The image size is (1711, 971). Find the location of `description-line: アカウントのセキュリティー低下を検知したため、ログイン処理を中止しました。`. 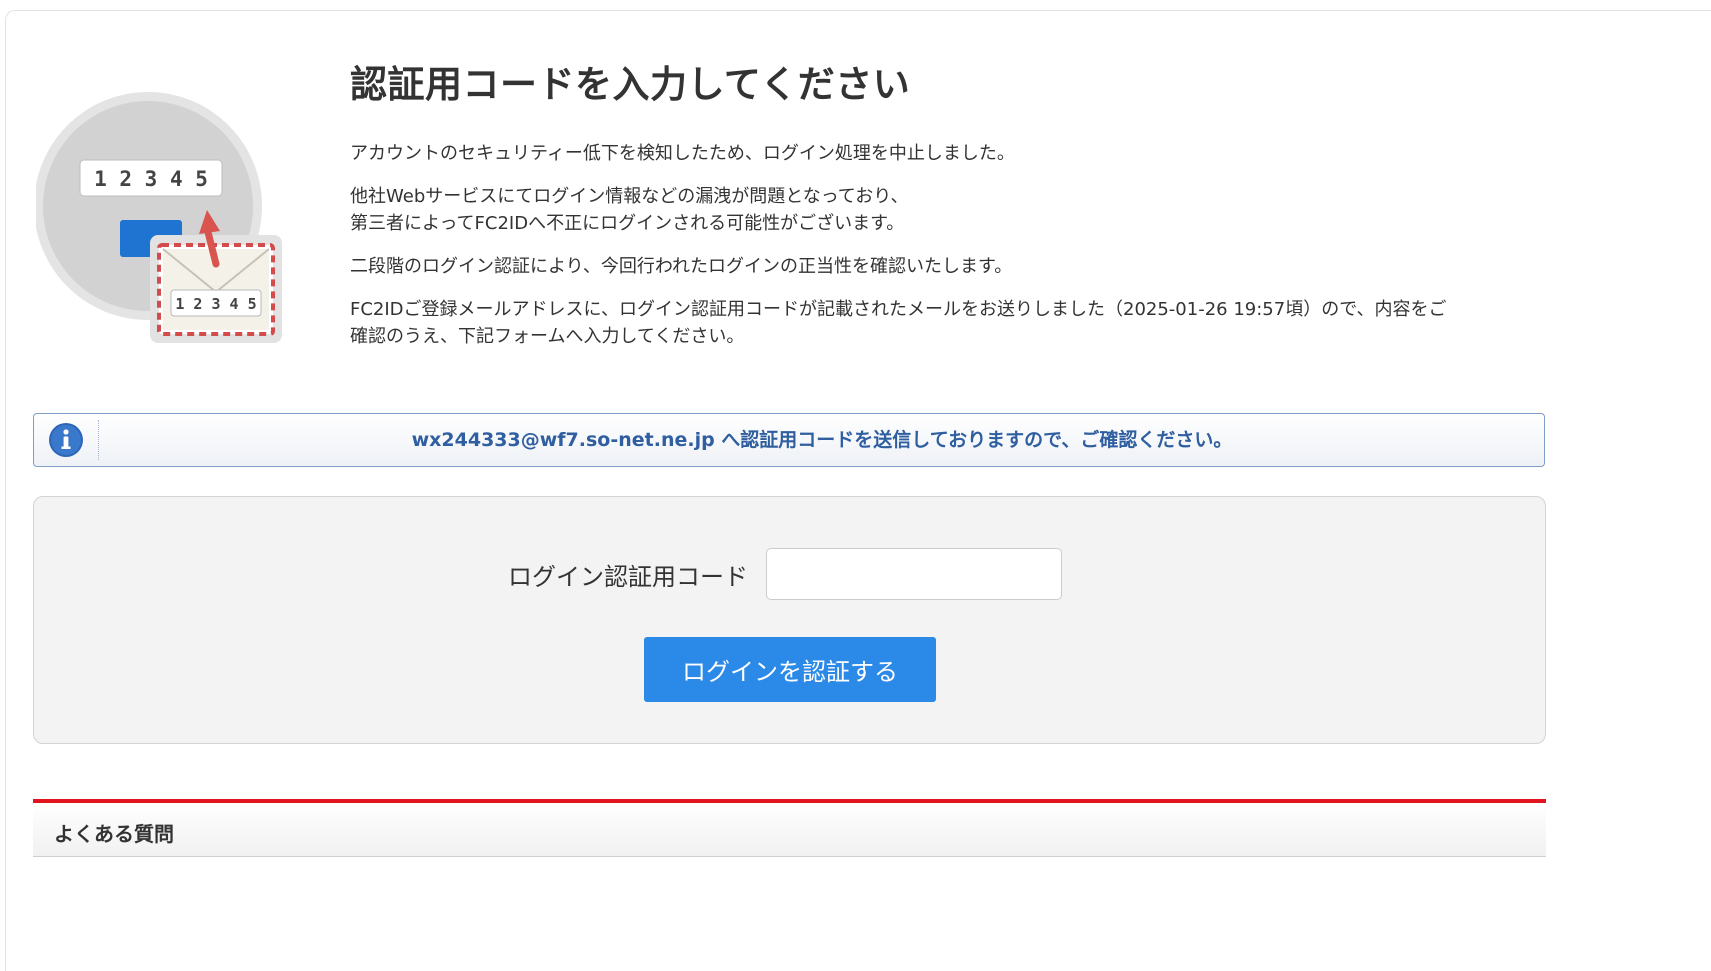

description-line: アカウントのセキュリティー低下を検知したため、ログイン処理を中止しました。 is located at coordinates (682, 153).